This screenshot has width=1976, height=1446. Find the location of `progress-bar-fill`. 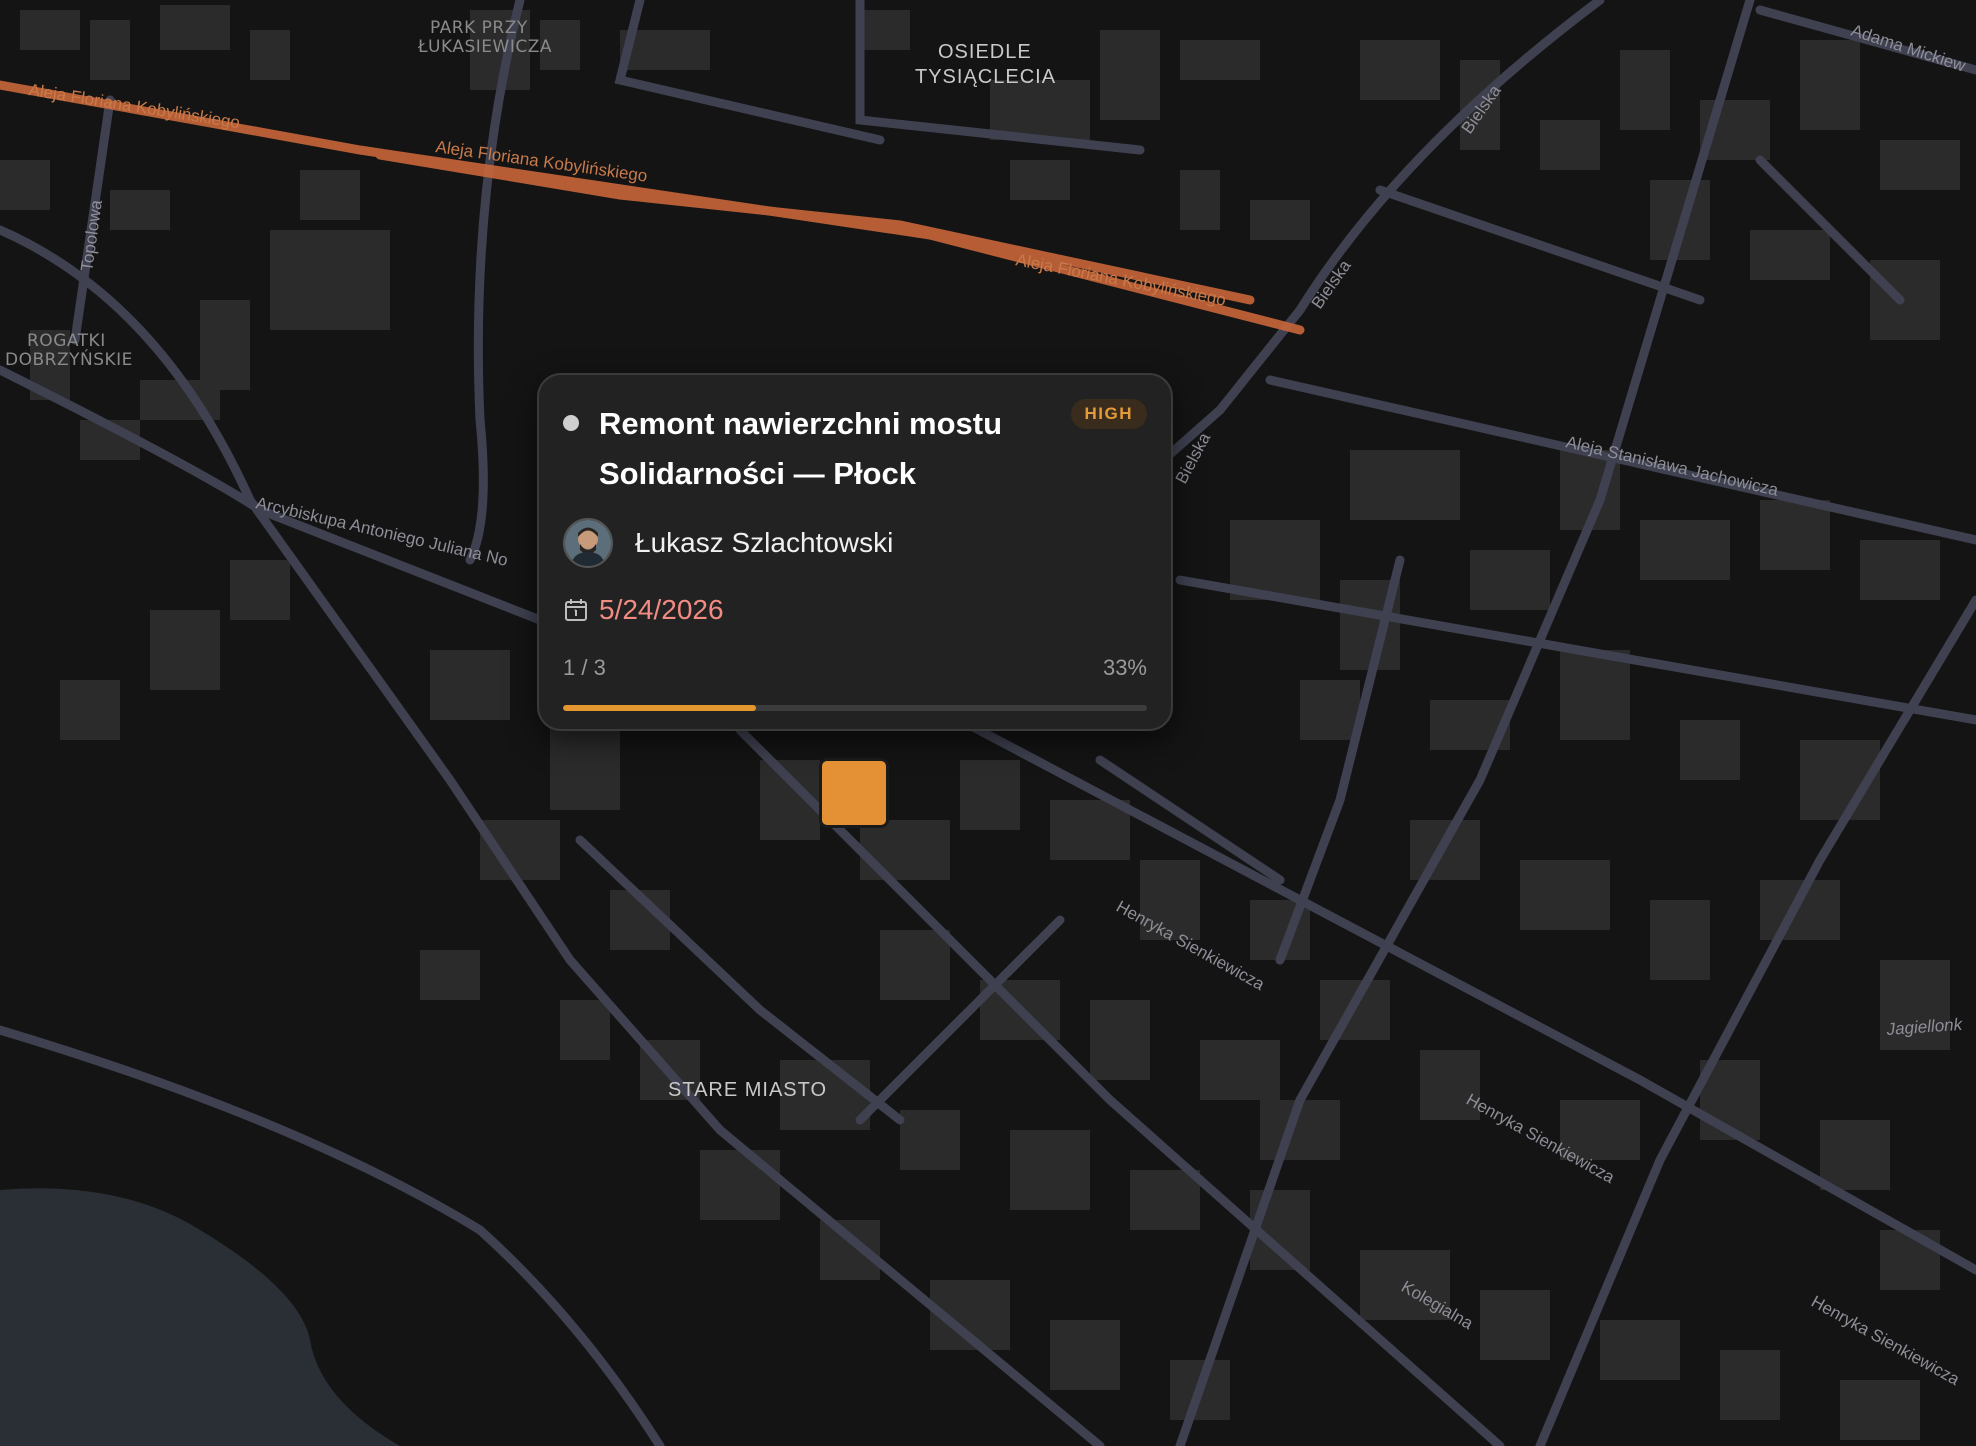

progress-bar-fill is located at coordinates (659, 708).